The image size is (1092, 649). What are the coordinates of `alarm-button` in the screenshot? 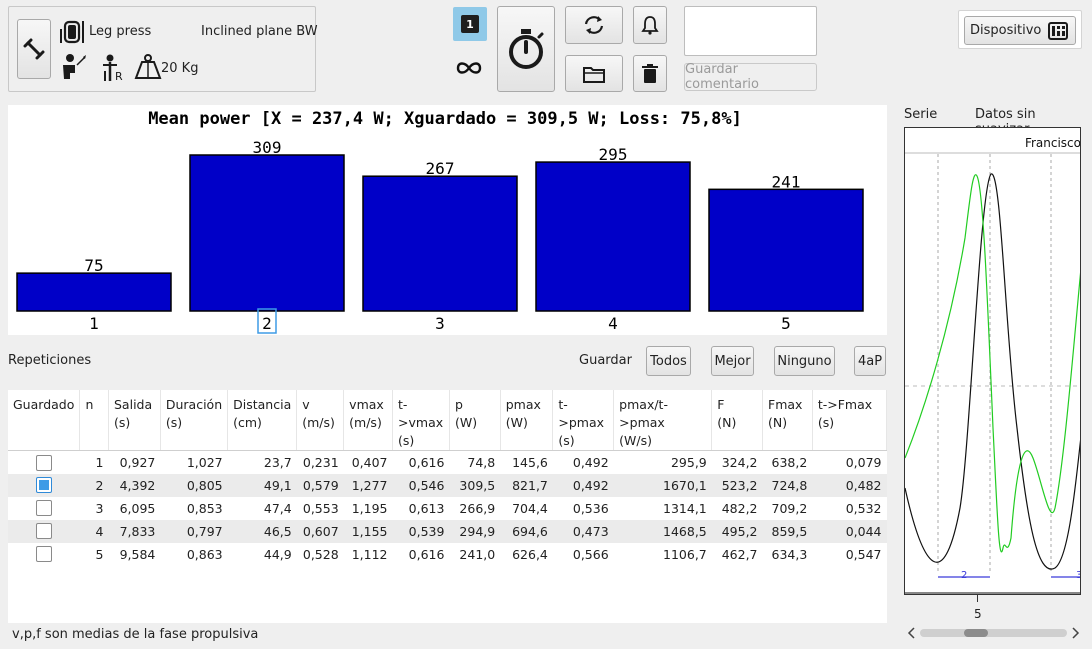 It's located at (650, 25).